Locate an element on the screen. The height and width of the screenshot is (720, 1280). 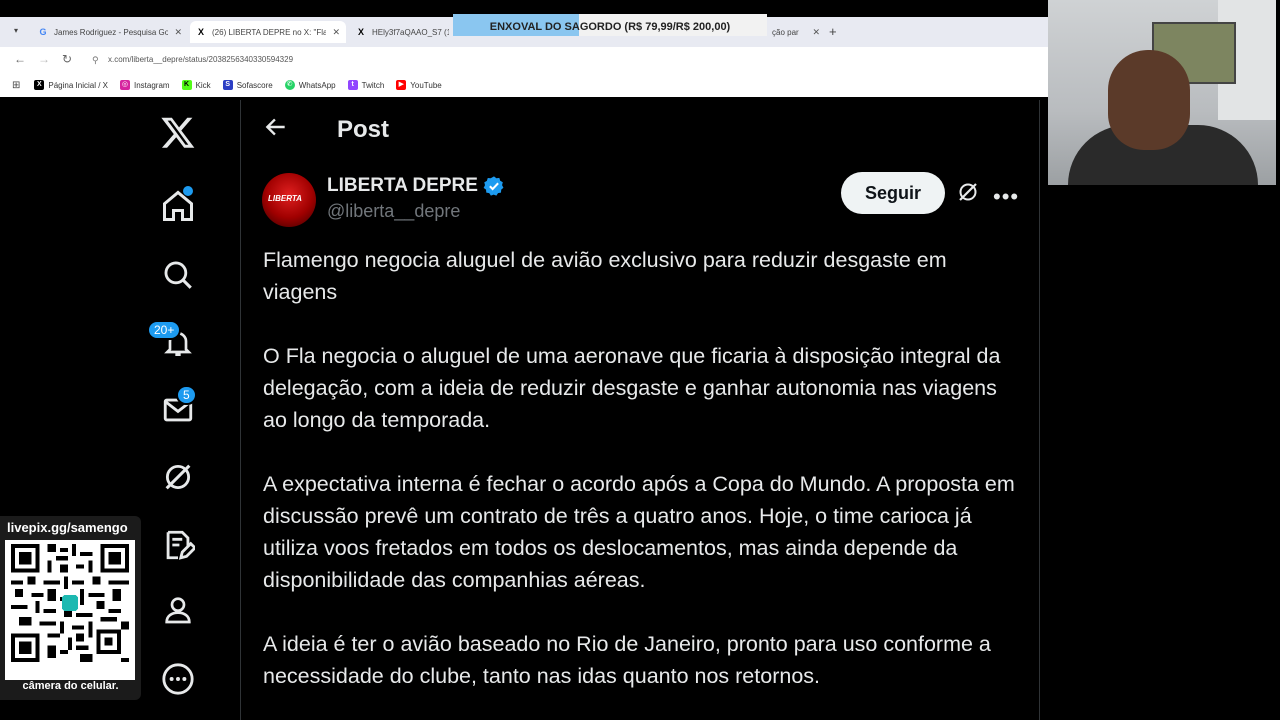
x-icon: X is located at coordinates (39, 85).